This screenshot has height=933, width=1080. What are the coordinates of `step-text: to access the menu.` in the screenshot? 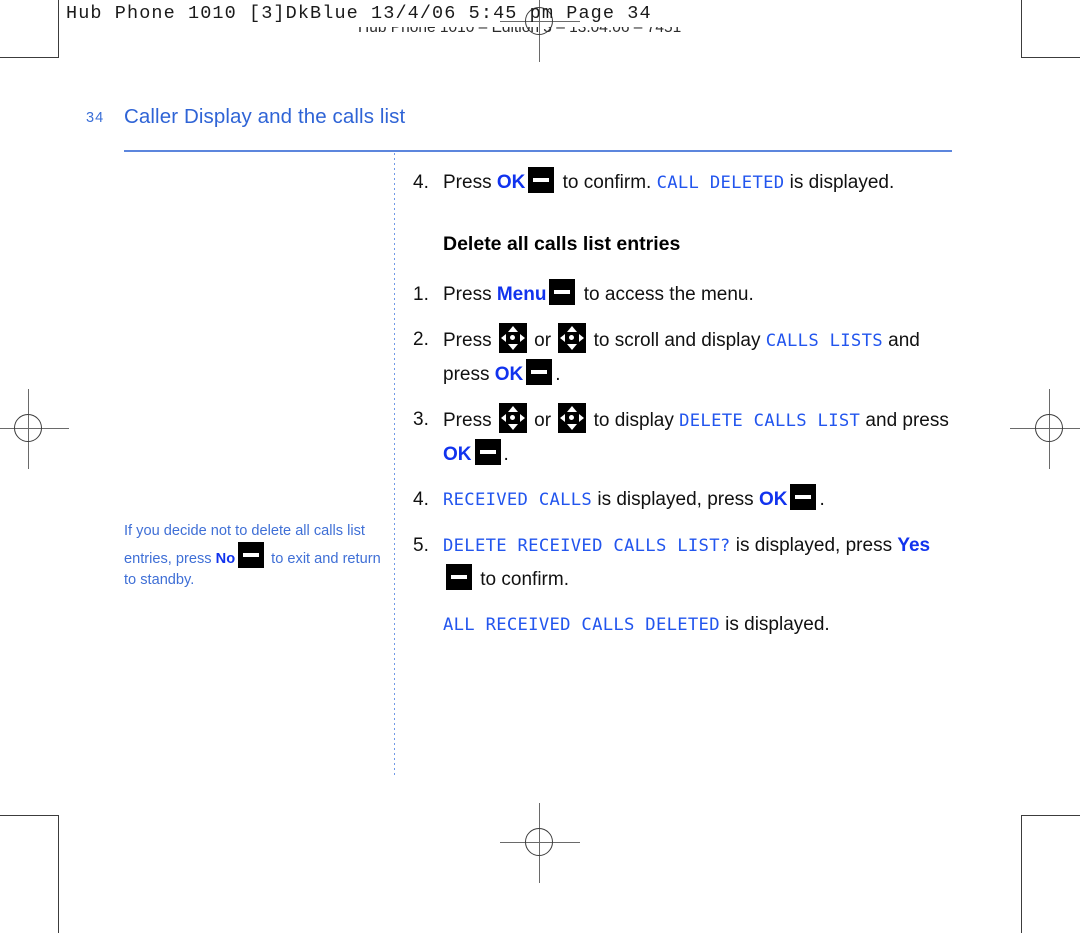 It's located at (666, 294).